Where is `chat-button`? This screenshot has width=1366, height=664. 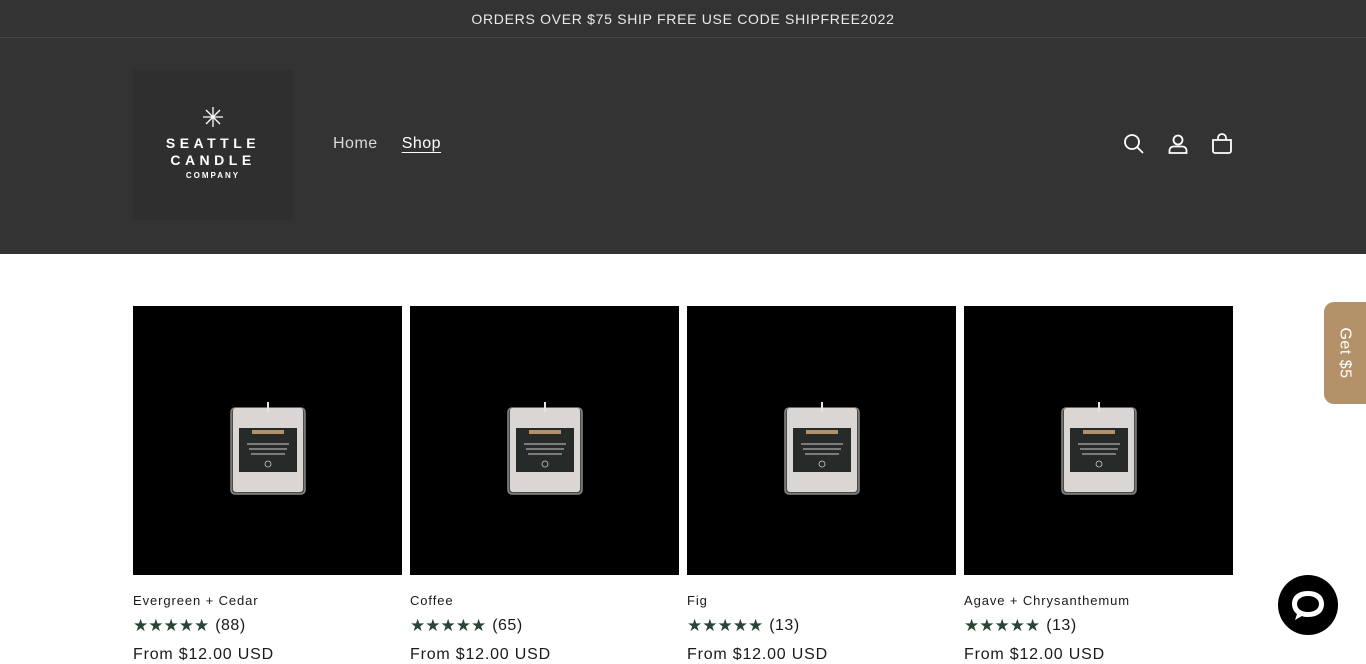 chat-button is located at coordinates (1308, 605).